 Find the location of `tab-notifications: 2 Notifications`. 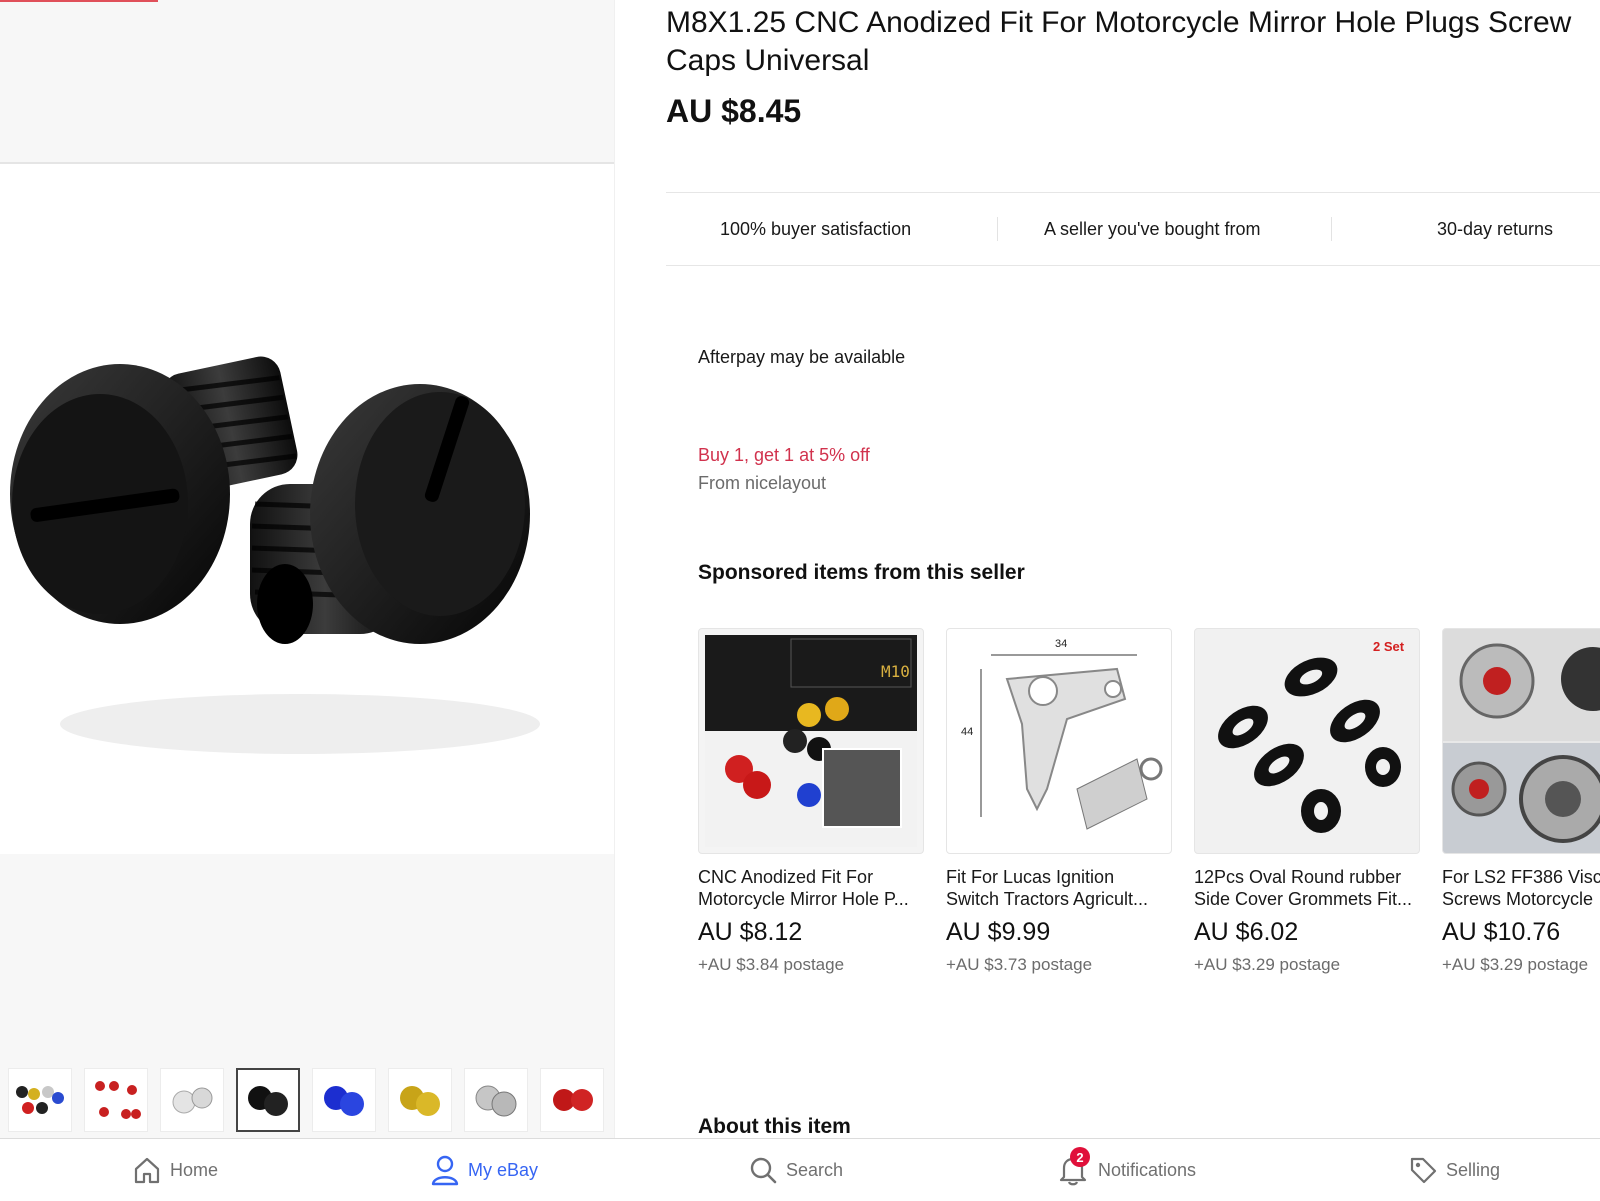

tab-notifications: 2 Notifications is located at coordinates (1126, 1168).